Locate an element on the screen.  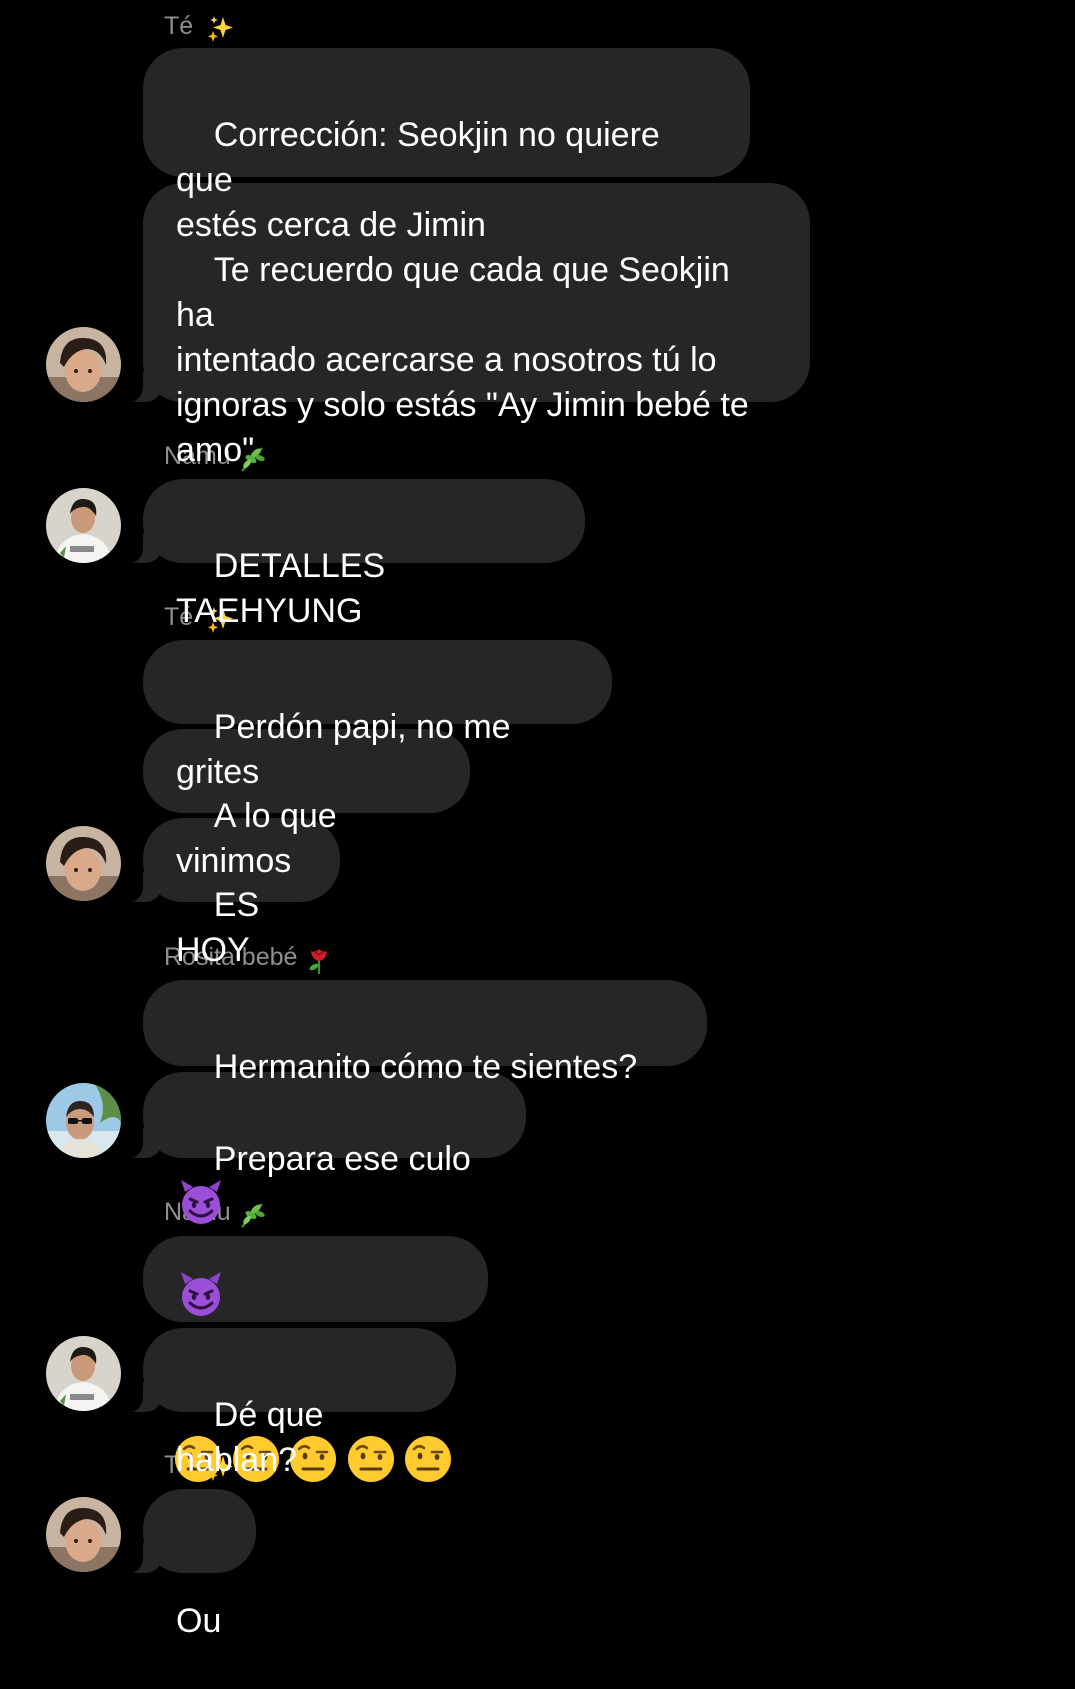
avatar-rosita-icon is located at coordinates (83, 1120).